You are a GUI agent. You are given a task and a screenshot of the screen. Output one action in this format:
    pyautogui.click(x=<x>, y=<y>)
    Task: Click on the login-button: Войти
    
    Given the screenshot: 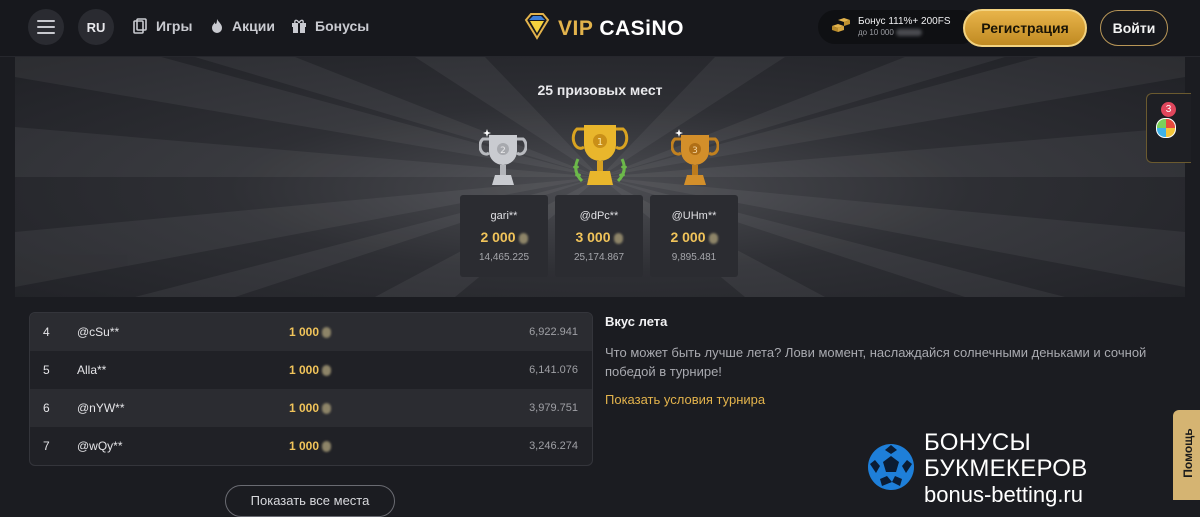 What is the action you would take?
    pyautogui.click(x=1134, y=28)
    